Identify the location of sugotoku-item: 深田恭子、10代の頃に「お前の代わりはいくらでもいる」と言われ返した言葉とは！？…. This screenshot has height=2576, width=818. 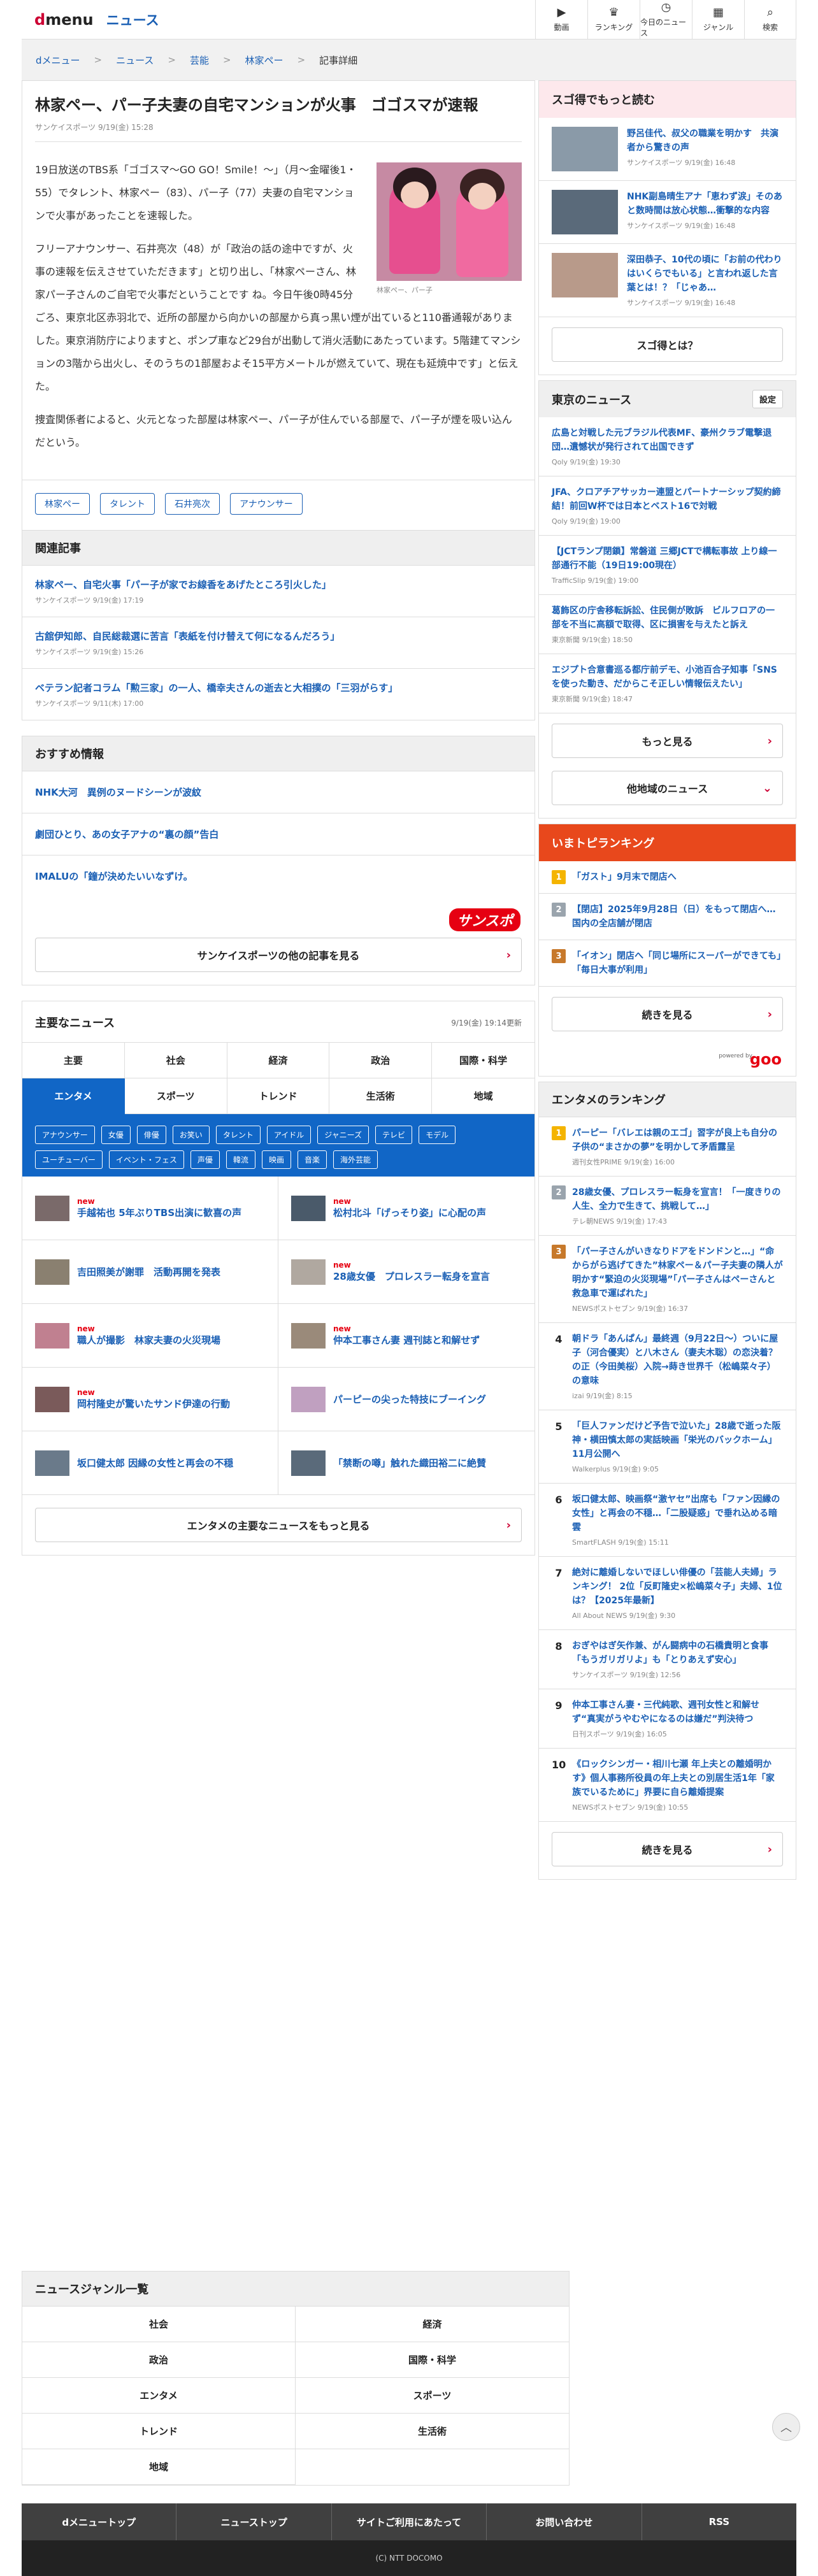
(667, 280).